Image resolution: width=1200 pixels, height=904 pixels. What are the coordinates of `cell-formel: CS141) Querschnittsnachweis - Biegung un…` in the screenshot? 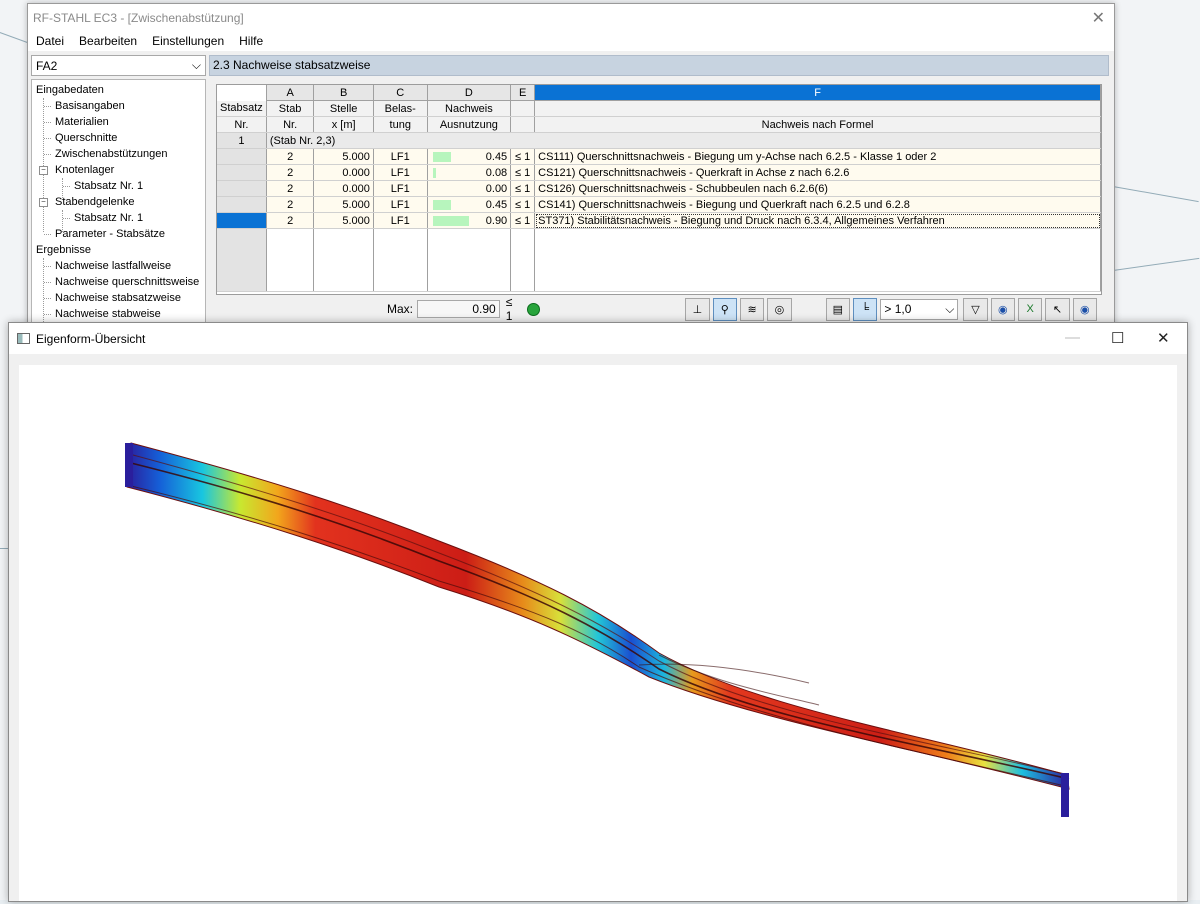 It's located at (817, 204).